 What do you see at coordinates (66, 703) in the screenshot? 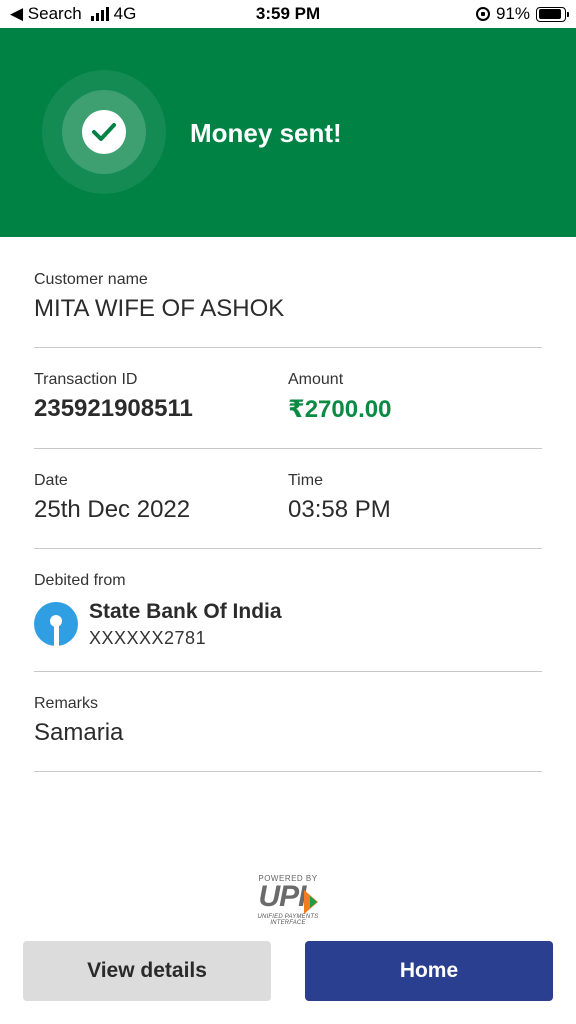
I see `remarks-label: Remarks` at bounding box center [66, 703].